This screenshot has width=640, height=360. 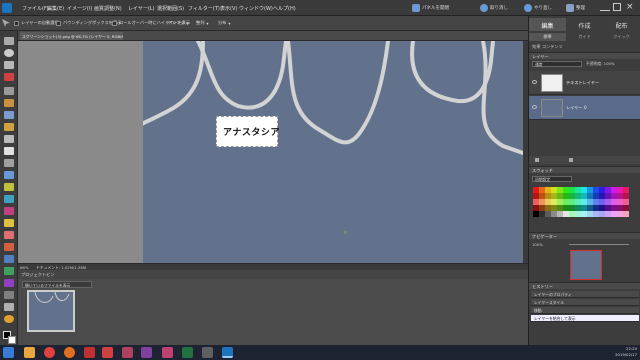 What do you see at coordinates (9, 223) in the screenshot?
I see `pencil-tool` at bounding box center [9, 223].